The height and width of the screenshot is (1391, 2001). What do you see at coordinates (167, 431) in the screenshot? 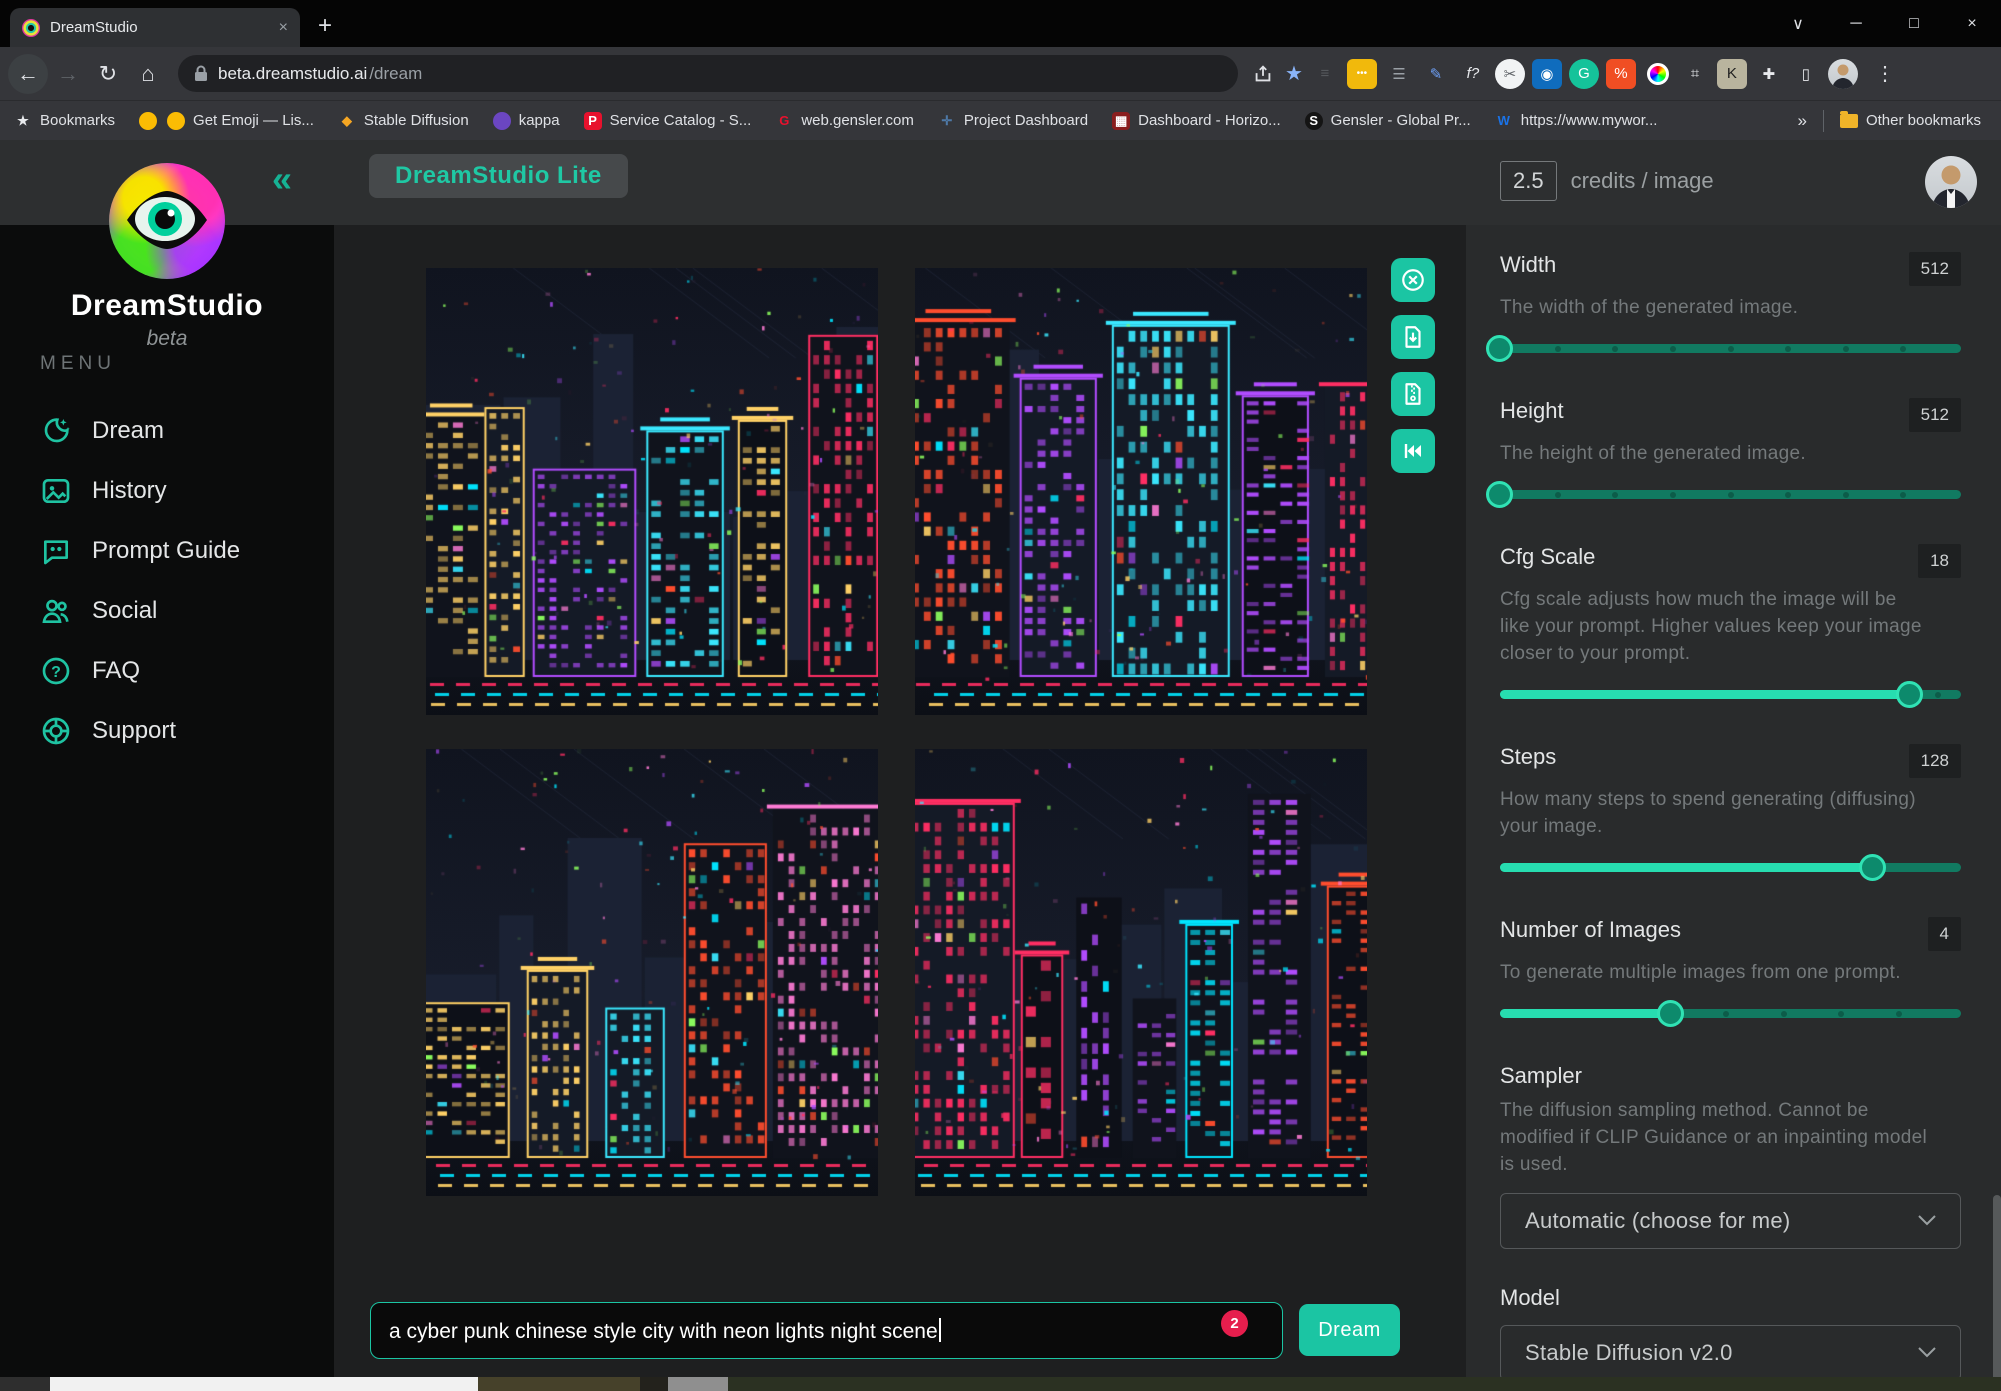
I see `sidebar-item-dream: Dream` at bounding box center [167, 431].